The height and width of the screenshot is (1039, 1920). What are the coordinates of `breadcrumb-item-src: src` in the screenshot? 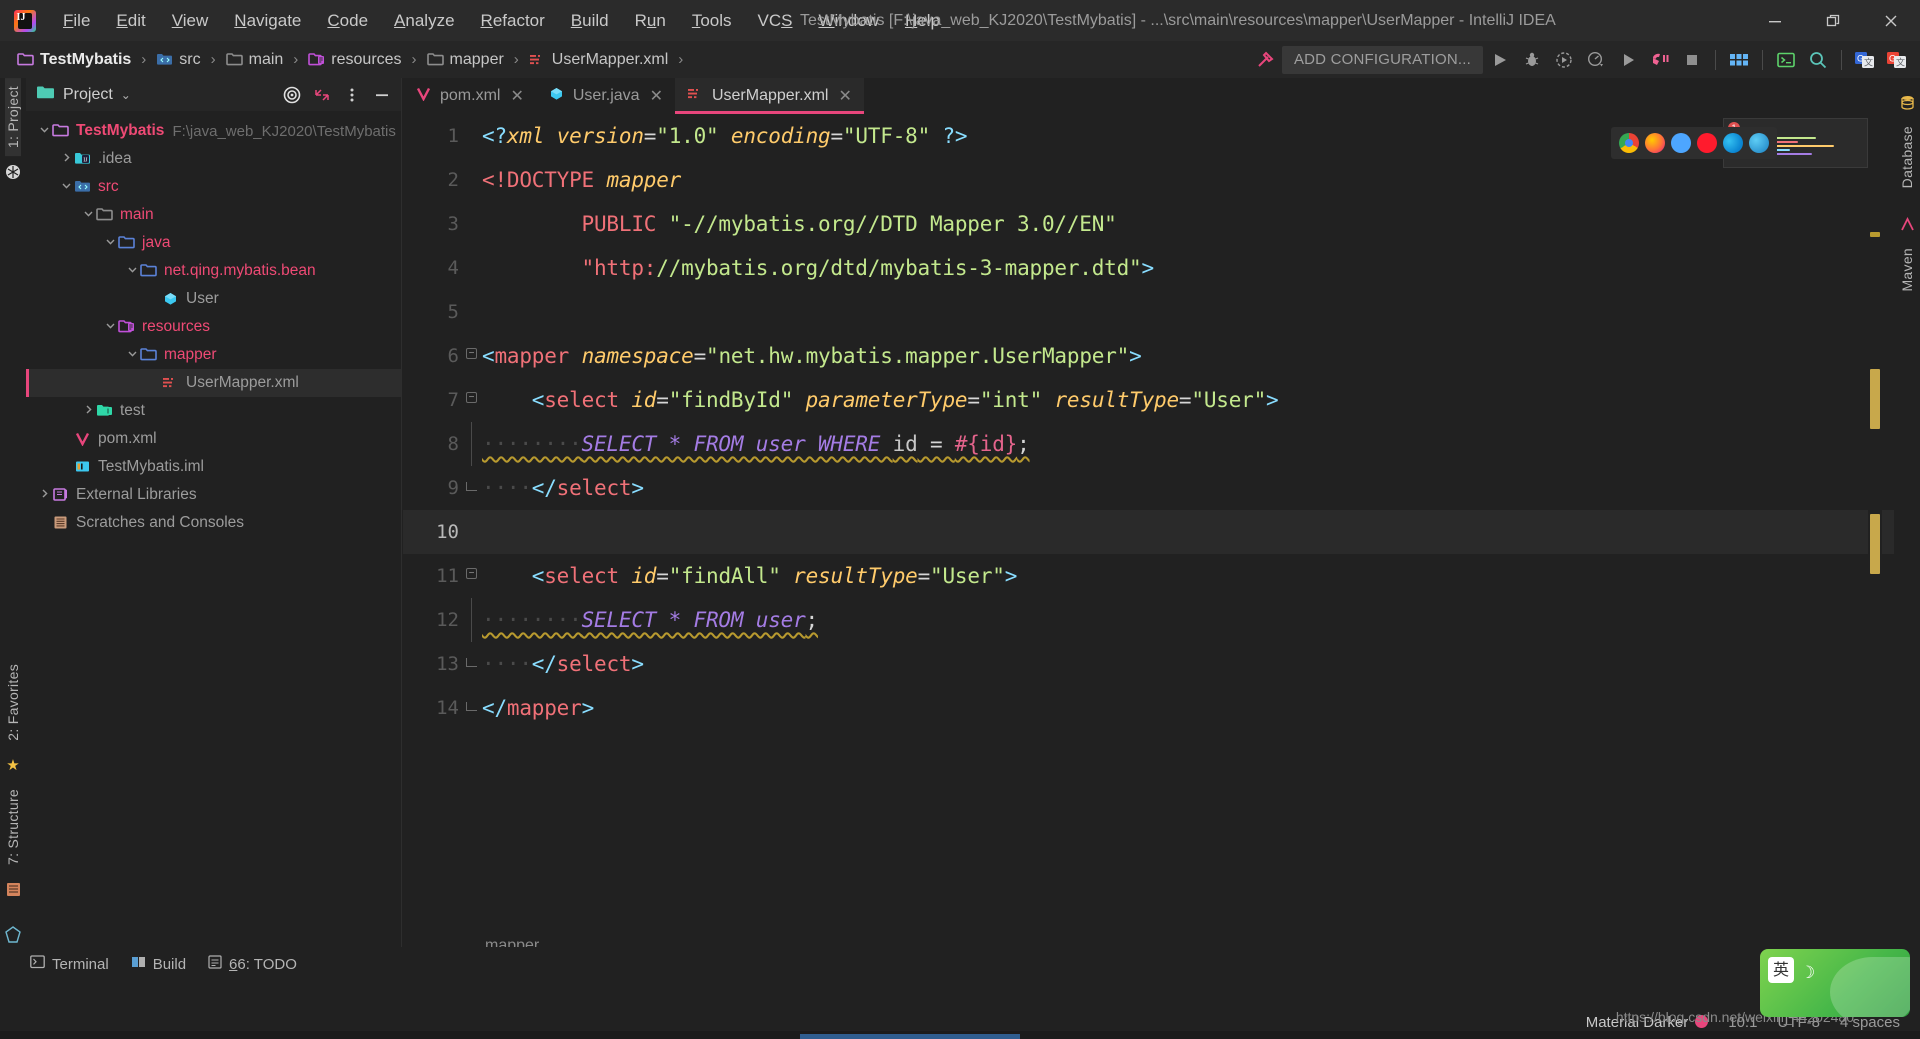 It's located at (178, 60).